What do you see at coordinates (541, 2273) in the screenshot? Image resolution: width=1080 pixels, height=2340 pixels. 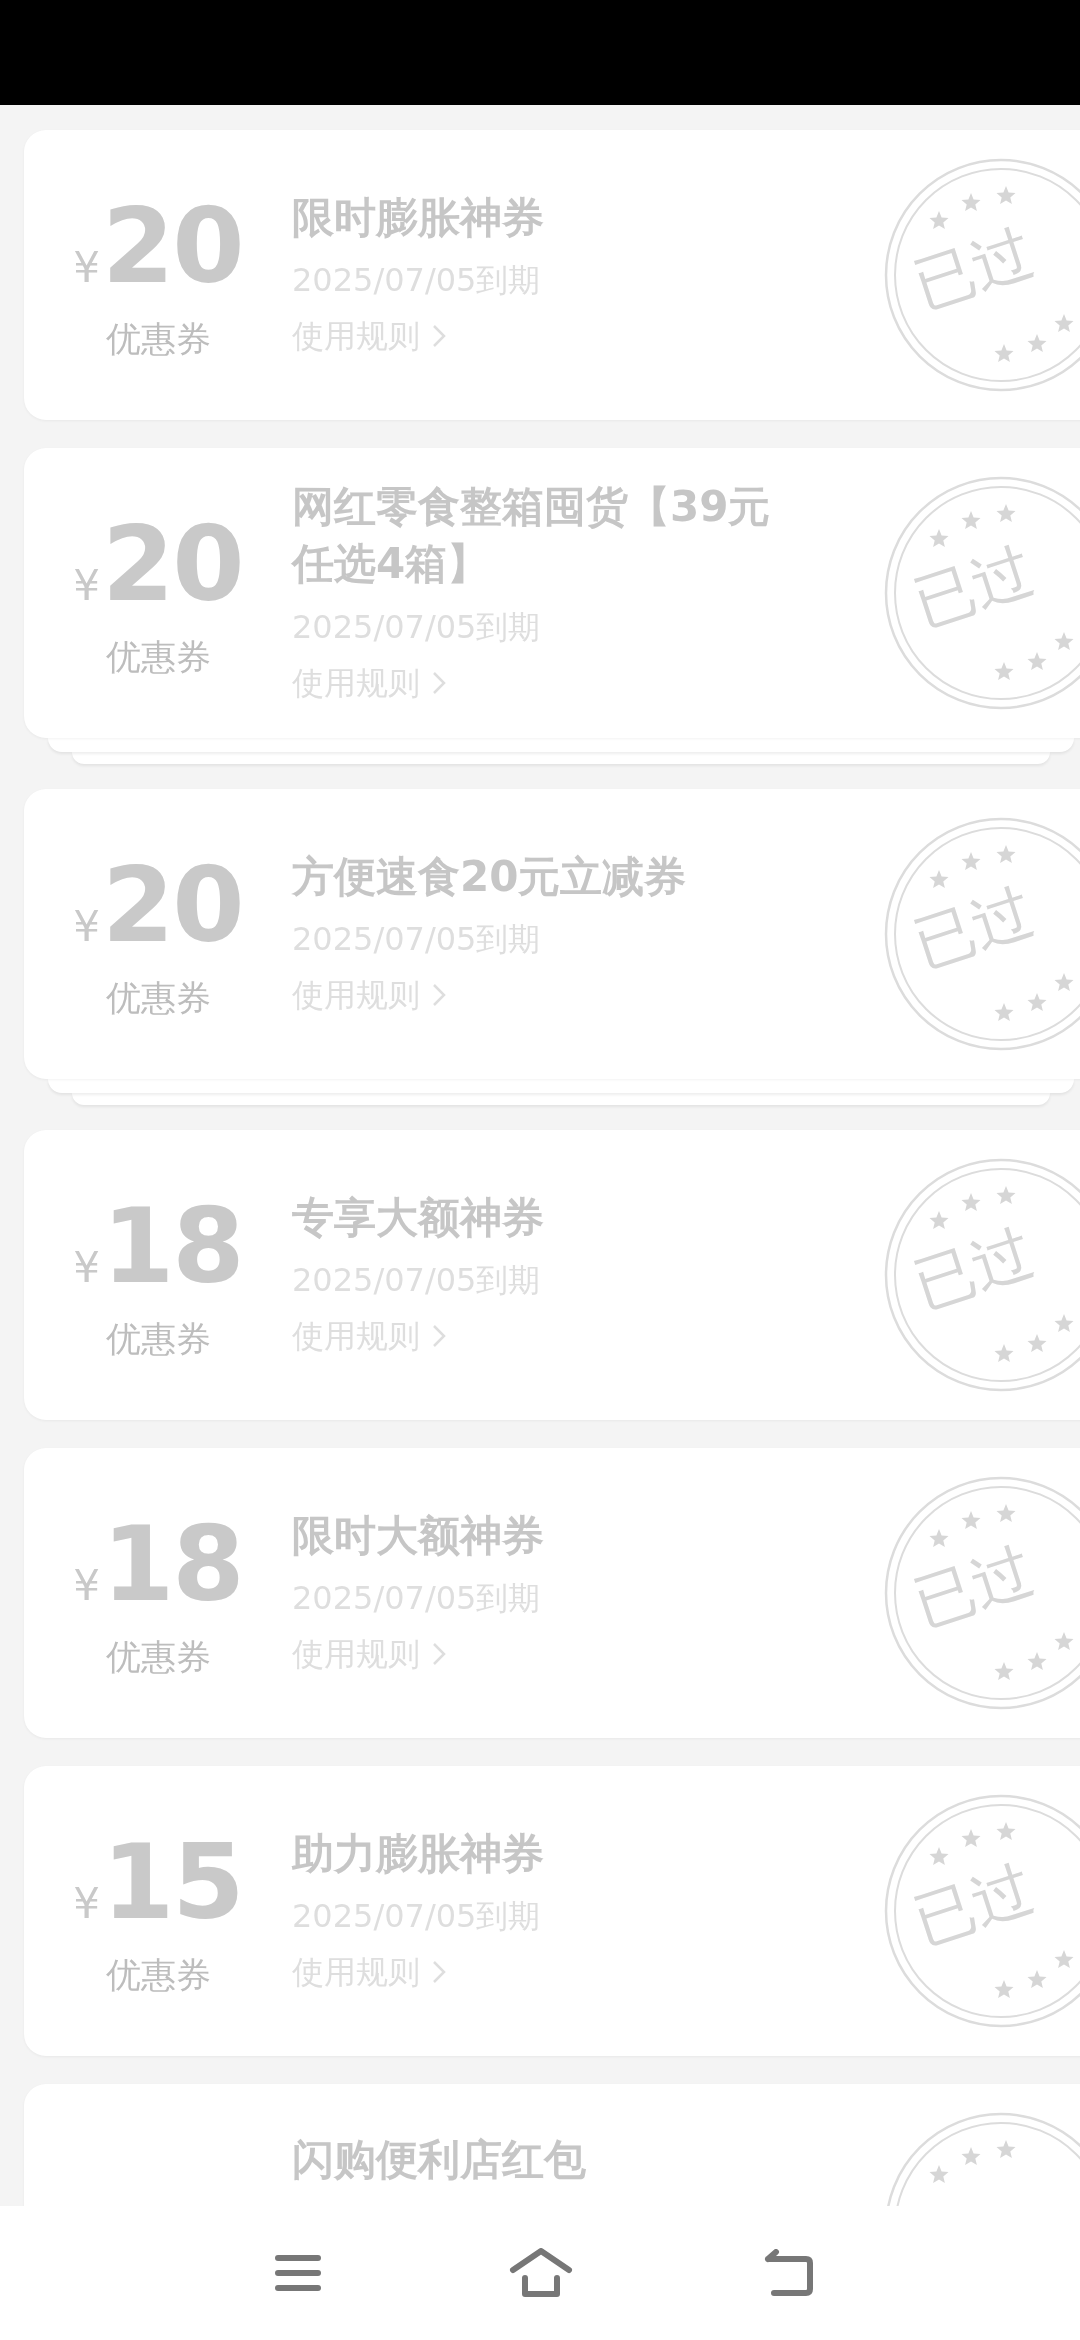 I see `home-icon` at bounding box center [541, 2273].